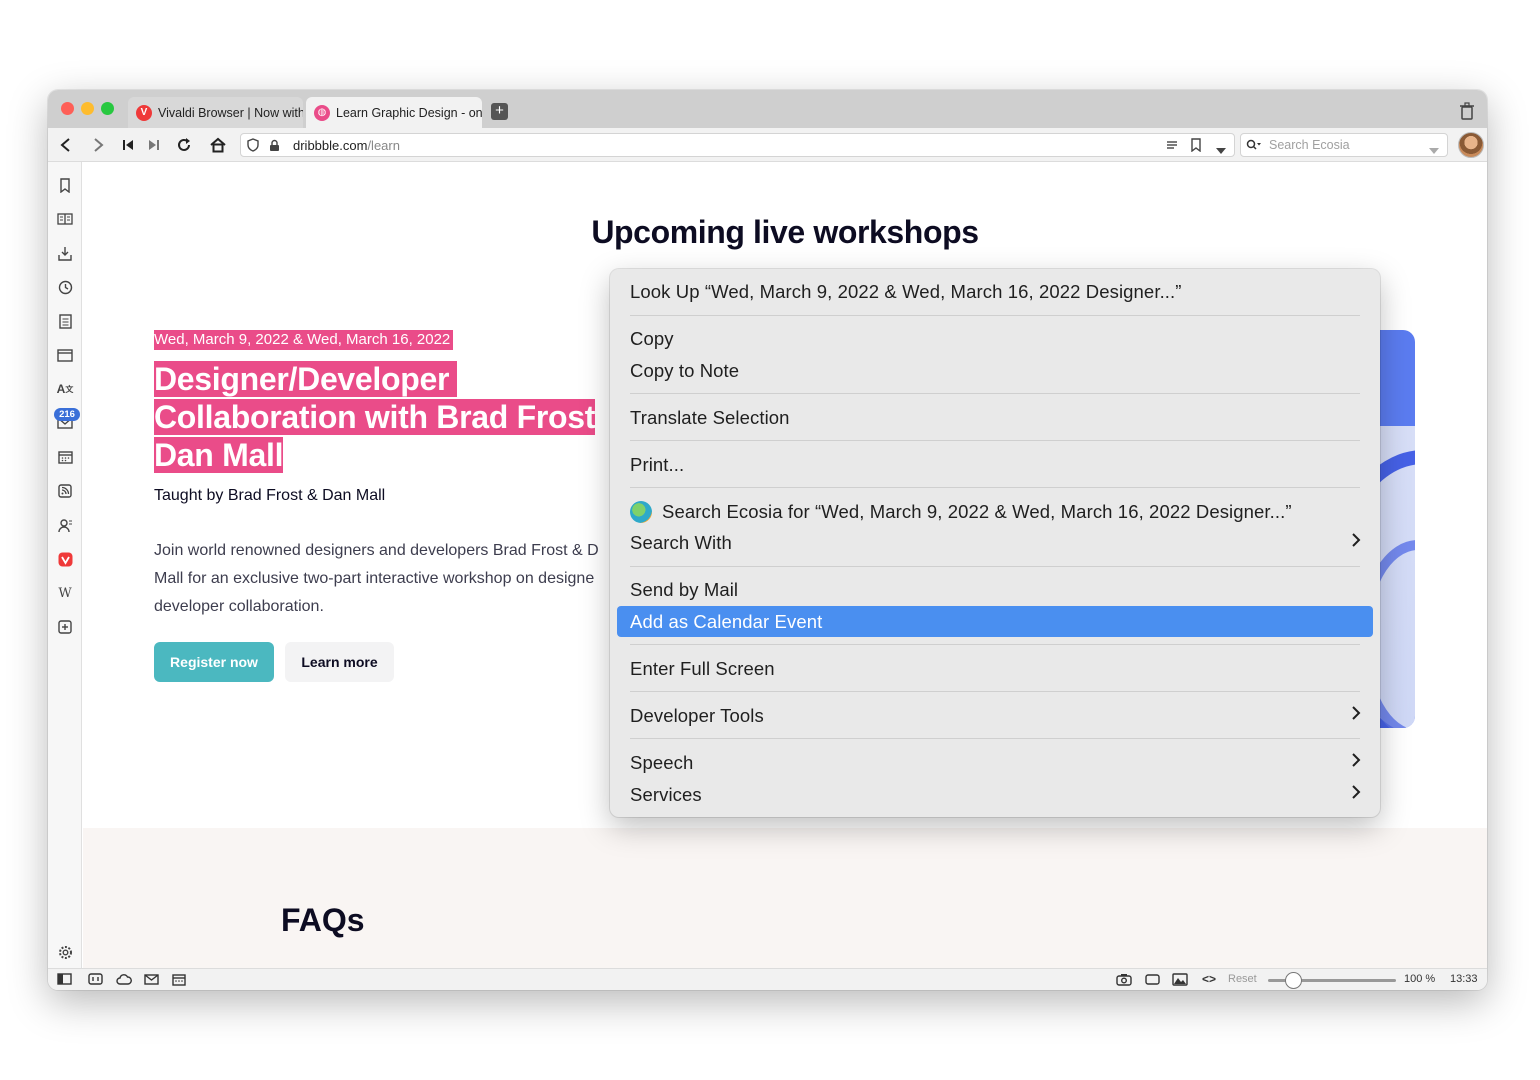 This screenshot has width=1540, height=1080. I want to click on dribbble-icon: ◍, so click(322, 112).